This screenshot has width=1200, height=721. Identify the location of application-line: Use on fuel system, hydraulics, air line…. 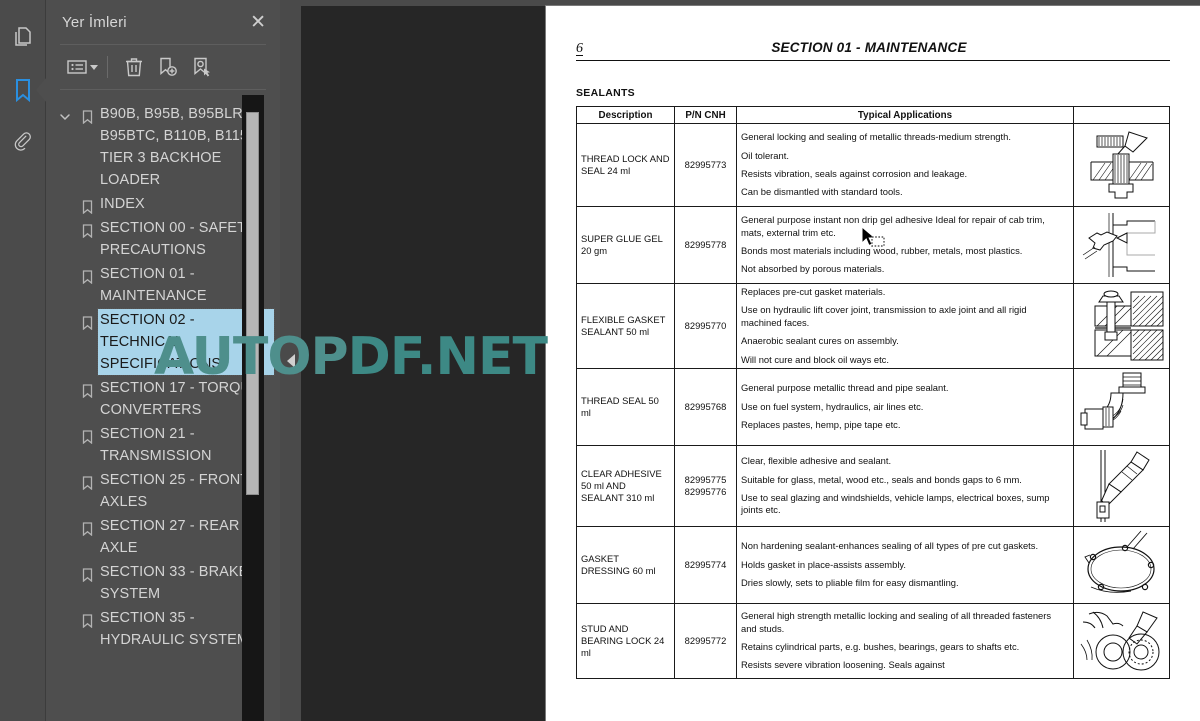
(832, 406).